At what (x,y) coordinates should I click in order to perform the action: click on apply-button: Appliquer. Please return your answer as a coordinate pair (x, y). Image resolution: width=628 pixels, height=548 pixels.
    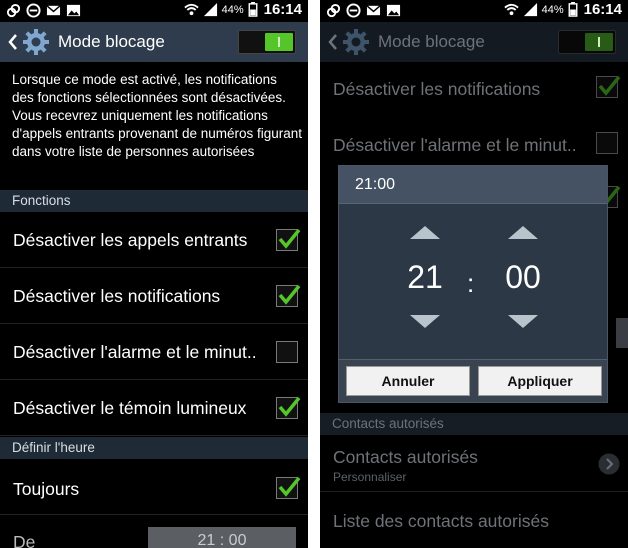
    Looking at the image, I should click on (540, 381).